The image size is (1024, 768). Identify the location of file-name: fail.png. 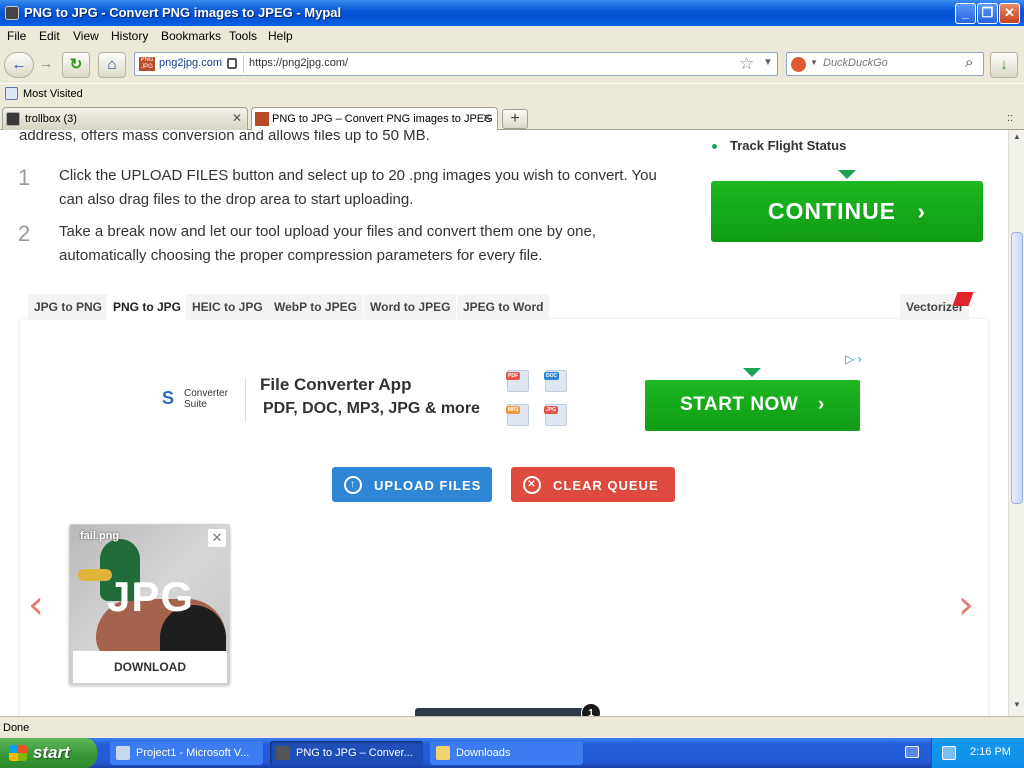
(100, 536).